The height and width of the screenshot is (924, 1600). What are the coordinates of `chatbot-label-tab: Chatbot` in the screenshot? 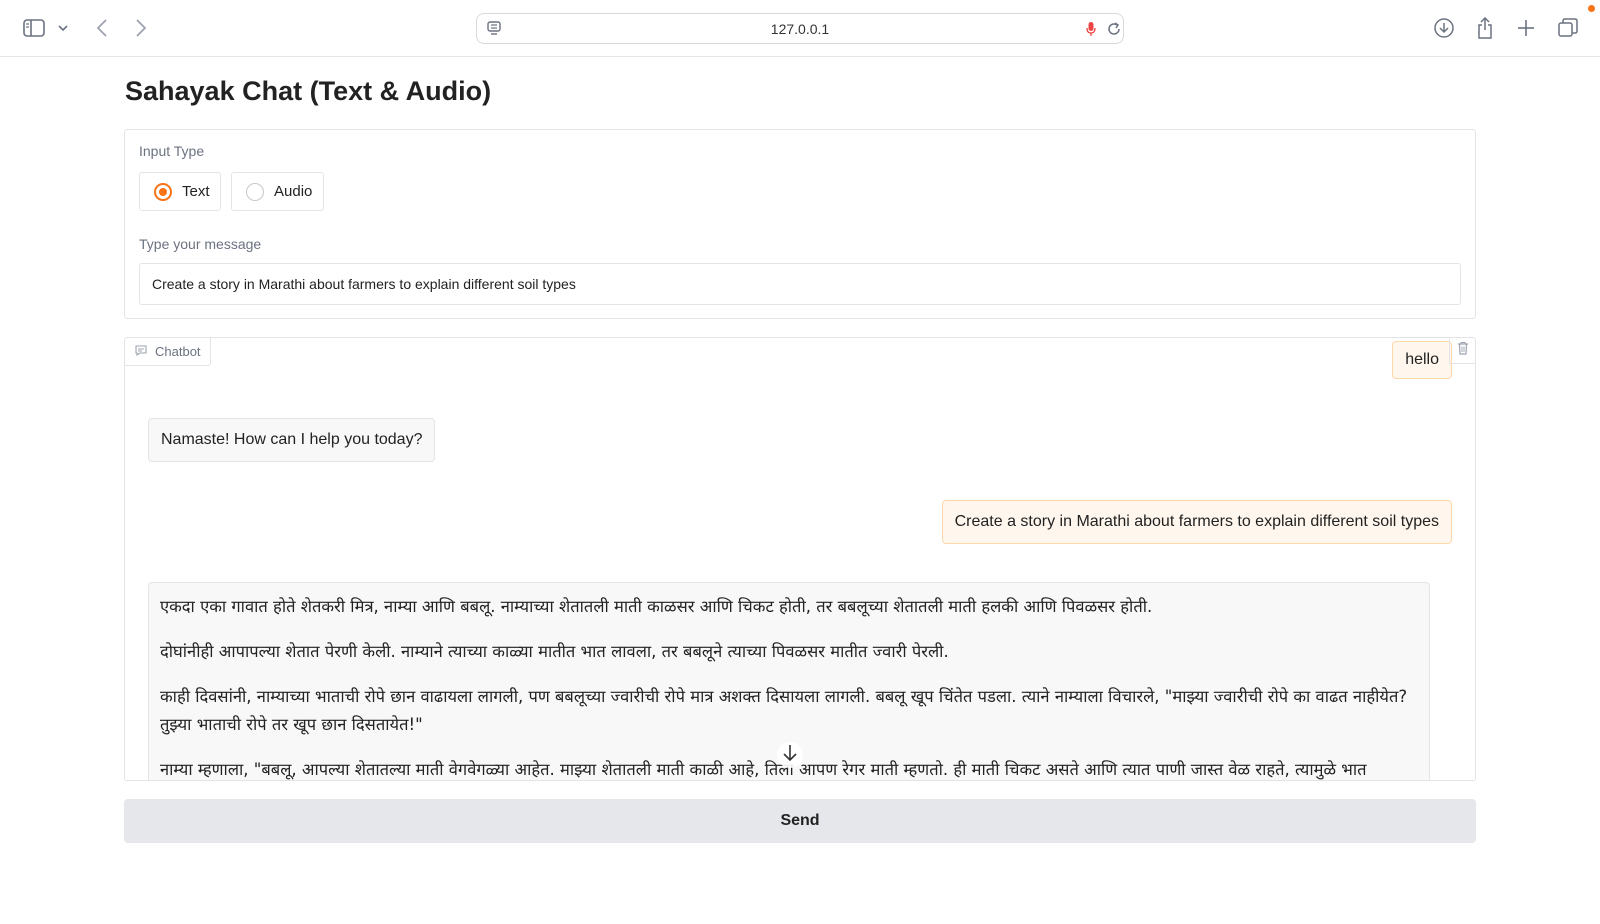 It's located at (168, 352).